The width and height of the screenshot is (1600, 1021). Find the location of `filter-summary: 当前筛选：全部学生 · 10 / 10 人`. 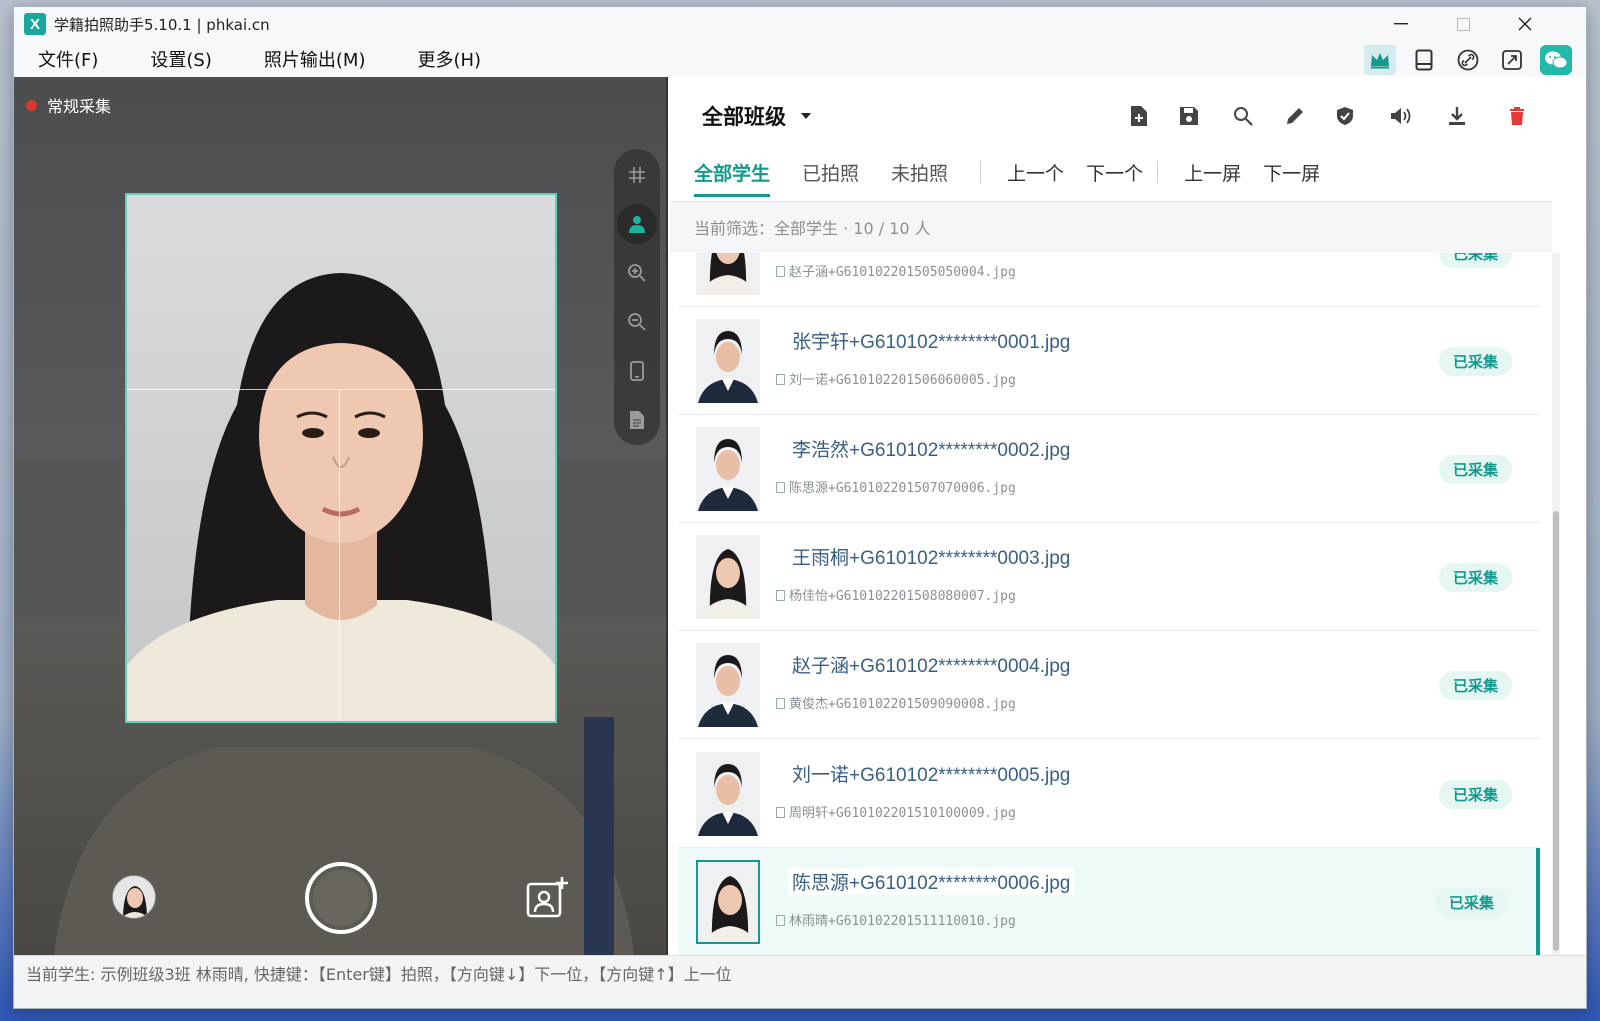

filter-summary: 当前筛选：全部学生 · 10 / 10 人 is located at coordinates (1111, 227).